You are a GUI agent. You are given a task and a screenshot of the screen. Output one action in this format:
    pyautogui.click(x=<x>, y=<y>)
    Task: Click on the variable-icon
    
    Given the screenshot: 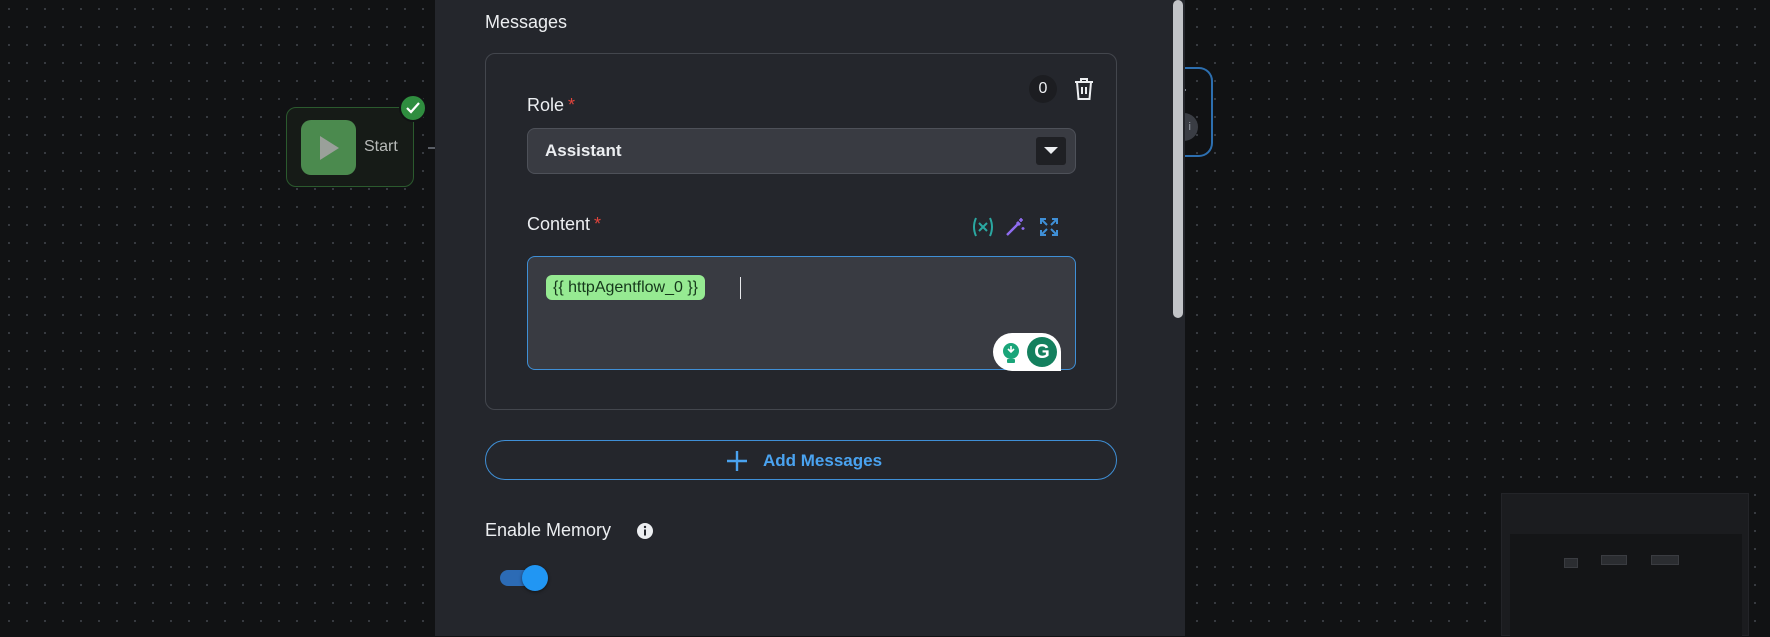 What is the action you would take?
    pyautogui.click(x=983, y=227)
    